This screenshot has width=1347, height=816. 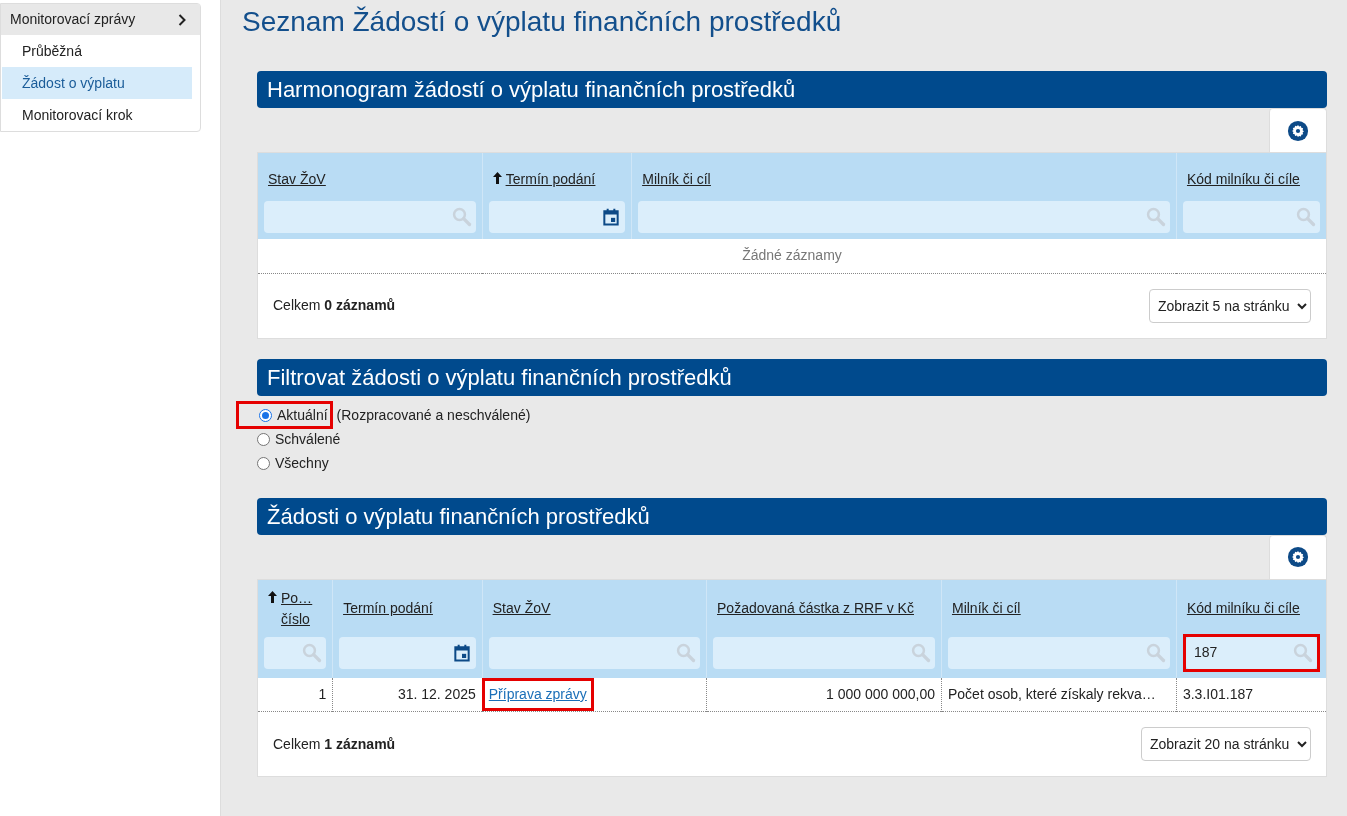 I want to click on table-cell-text: 1, so click(x=322, y=694).